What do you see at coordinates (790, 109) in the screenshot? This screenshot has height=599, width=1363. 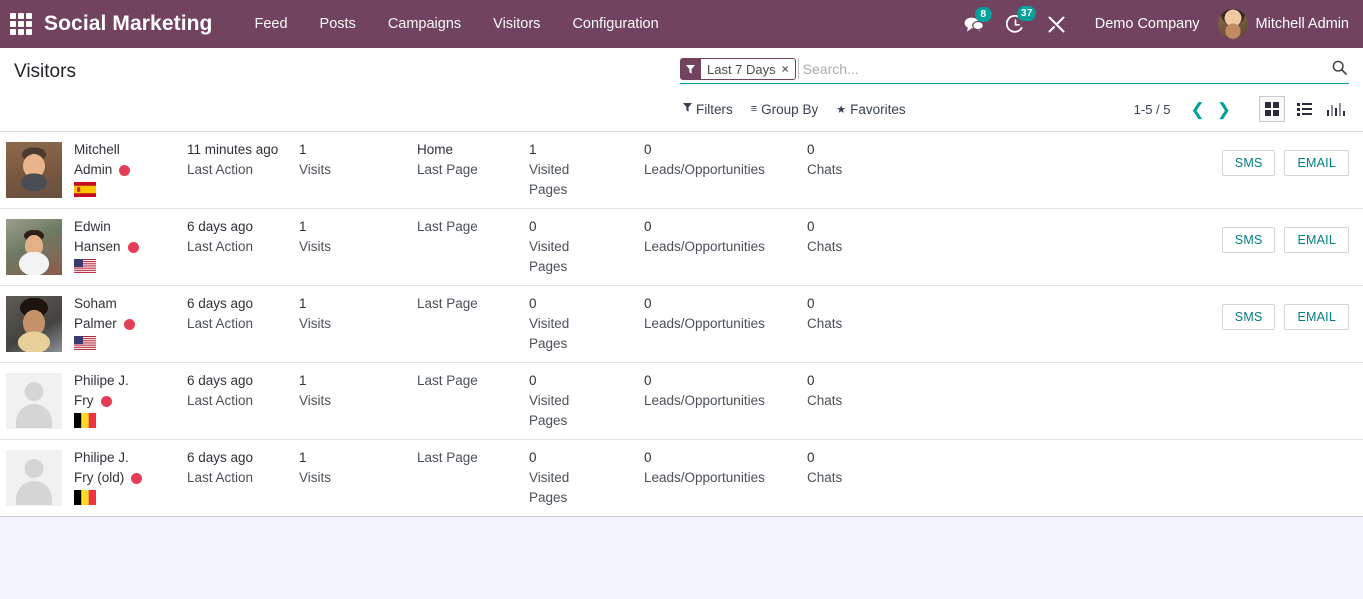 I see `group-by-label: Group By` at bounding box center [790, 109].